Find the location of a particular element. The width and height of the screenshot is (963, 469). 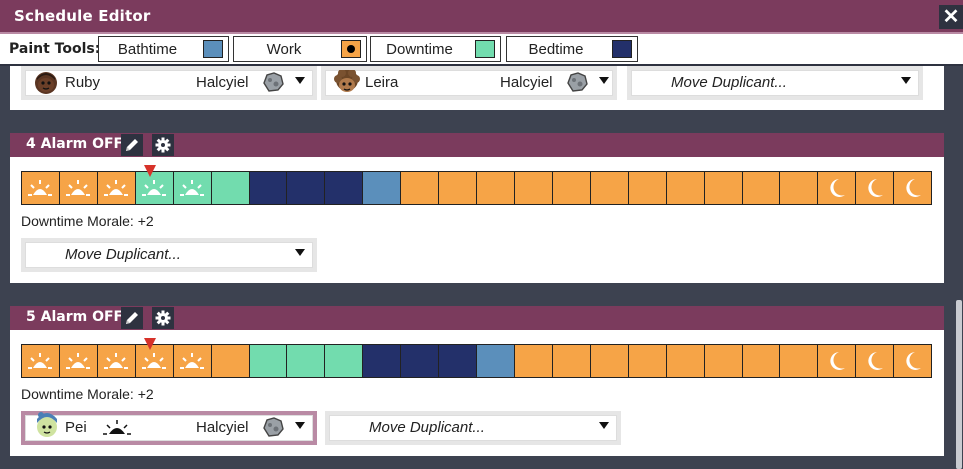

selected-dot-icon is located at coordinates (351, 49).